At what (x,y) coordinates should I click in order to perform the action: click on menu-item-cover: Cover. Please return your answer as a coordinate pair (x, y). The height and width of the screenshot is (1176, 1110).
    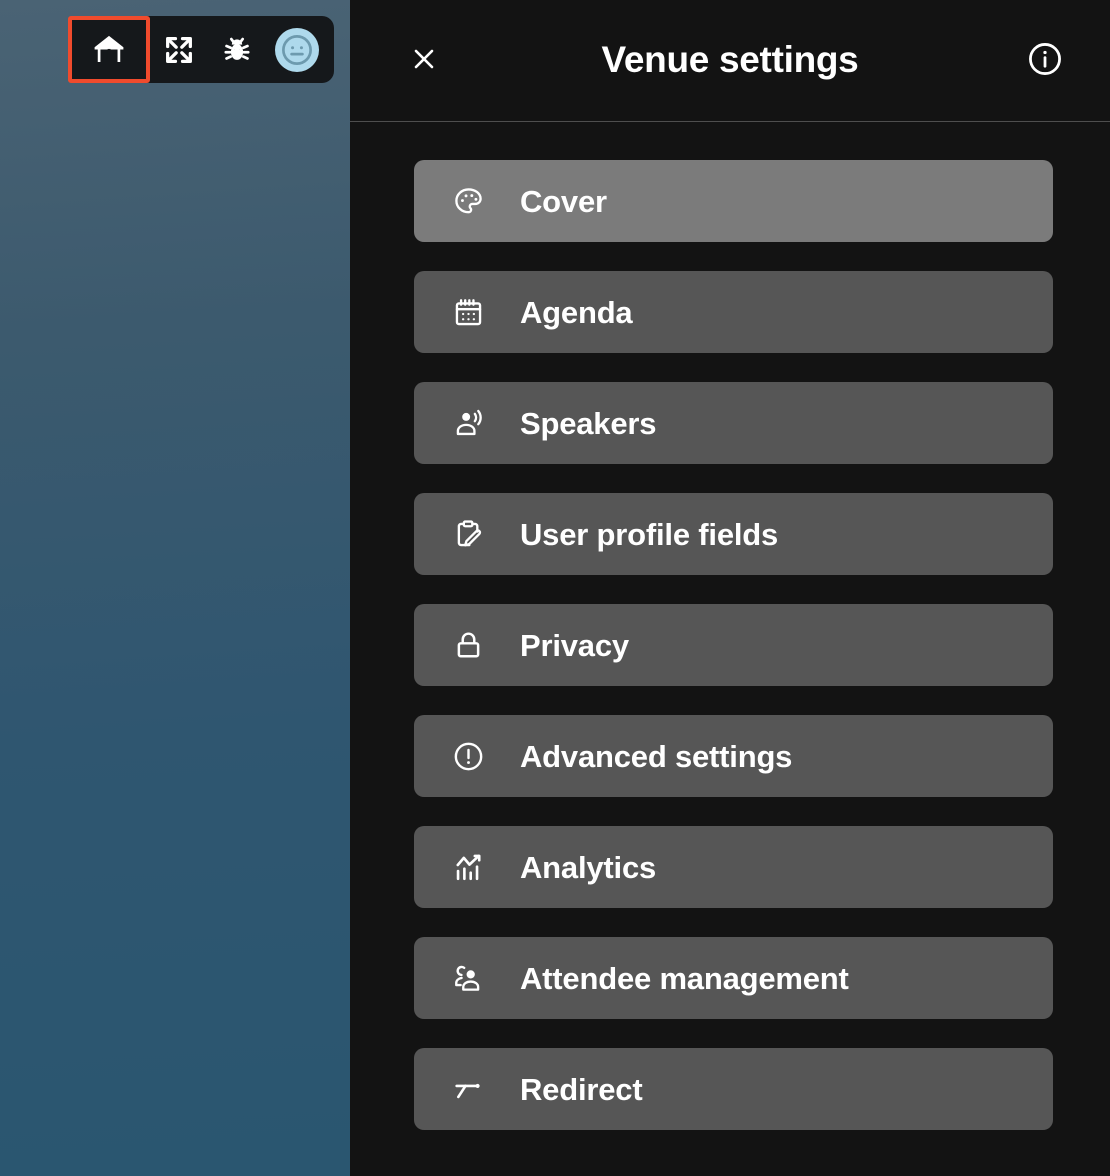
    Looking at the image, I should click on (733, 201).